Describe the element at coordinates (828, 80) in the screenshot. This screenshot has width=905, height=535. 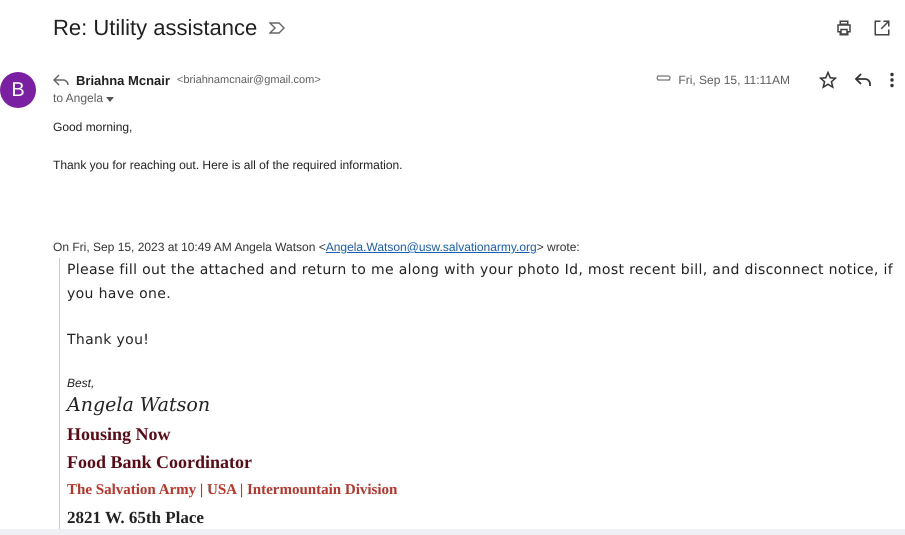
I see `star-icon` at that location.